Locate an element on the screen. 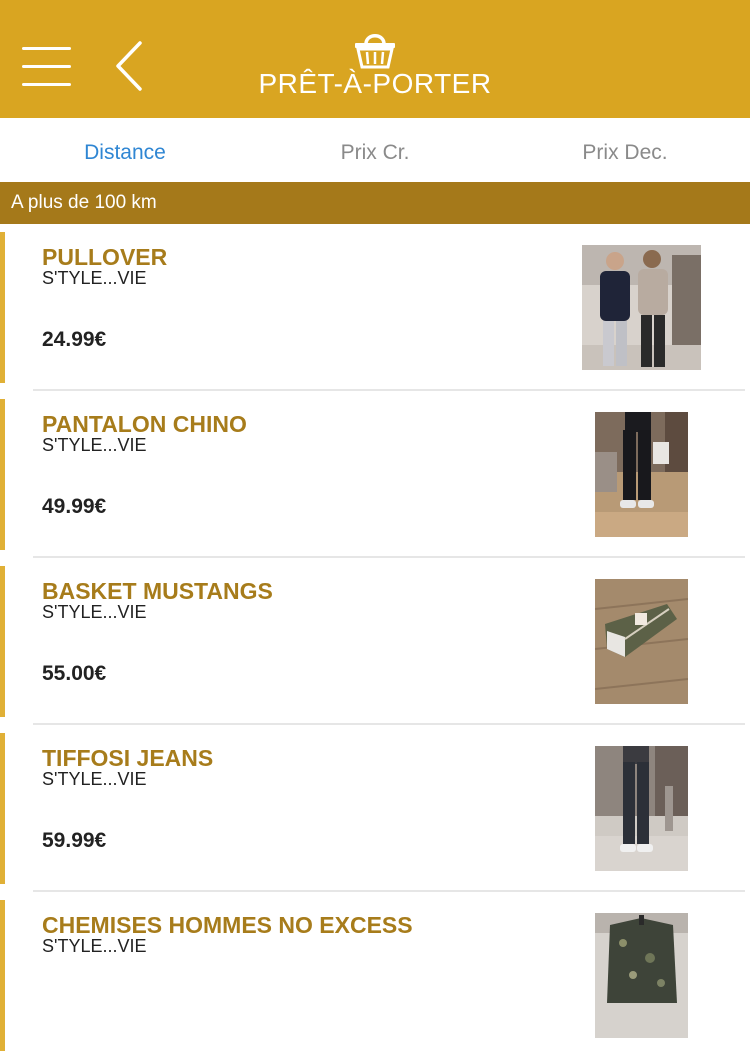  product-price: 49.99€ is located at coordinates (74, 506).